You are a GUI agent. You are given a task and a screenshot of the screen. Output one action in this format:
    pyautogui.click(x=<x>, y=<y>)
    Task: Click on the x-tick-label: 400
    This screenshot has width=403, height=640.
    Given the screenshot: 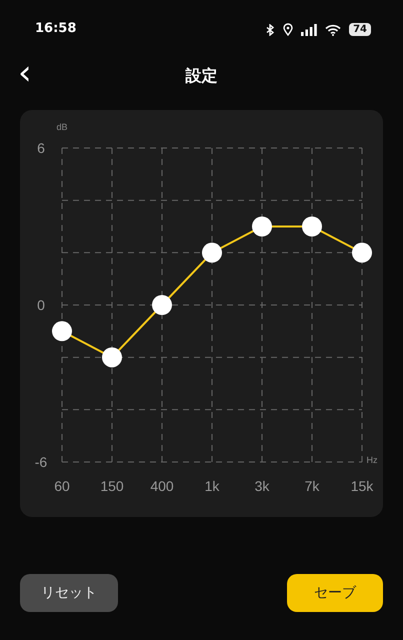 What is the action you would take?
    pyautogui.click(x=162, y=486)
    